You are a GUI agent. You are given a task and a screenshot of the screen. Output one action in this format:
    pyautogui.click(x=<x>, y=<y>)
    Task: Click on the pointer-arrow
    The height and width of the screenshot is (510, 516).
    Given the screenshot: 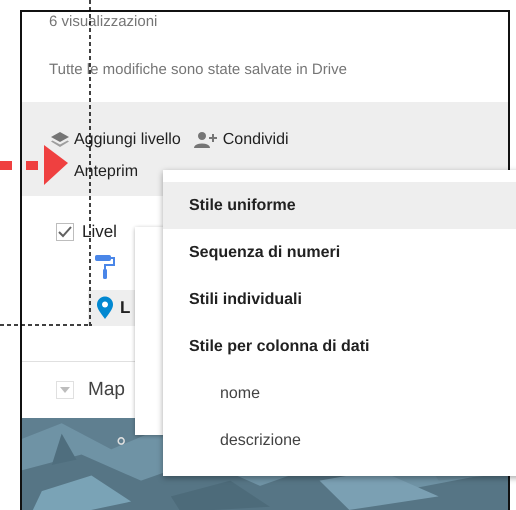 What is the action you would take?
    pyautogui.click(x=34, y=165)
    